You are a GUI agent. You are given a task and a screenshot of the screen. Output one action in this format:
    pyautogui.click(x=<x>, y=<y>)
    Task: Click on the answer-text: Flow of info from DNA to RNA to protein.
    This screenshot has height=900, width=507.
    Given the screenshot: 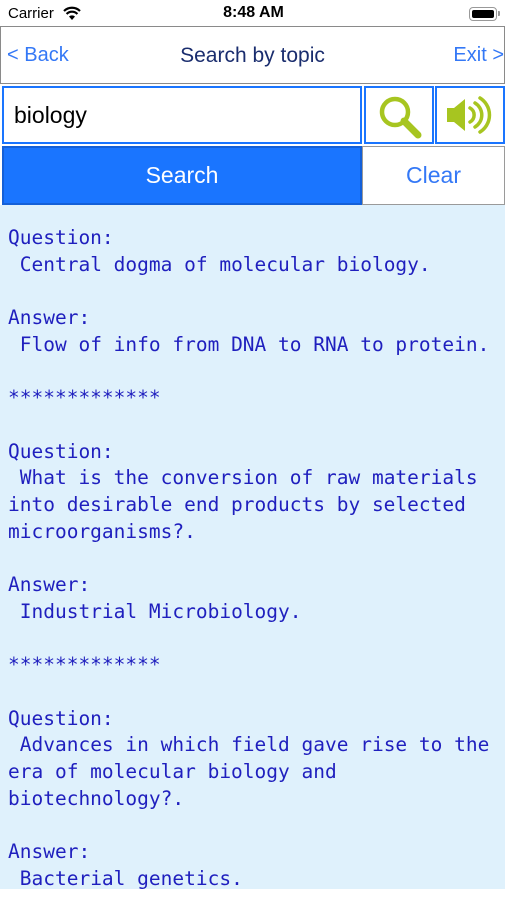 What is the action you would take?
    pyautogui.click(x=249, y=344)
    